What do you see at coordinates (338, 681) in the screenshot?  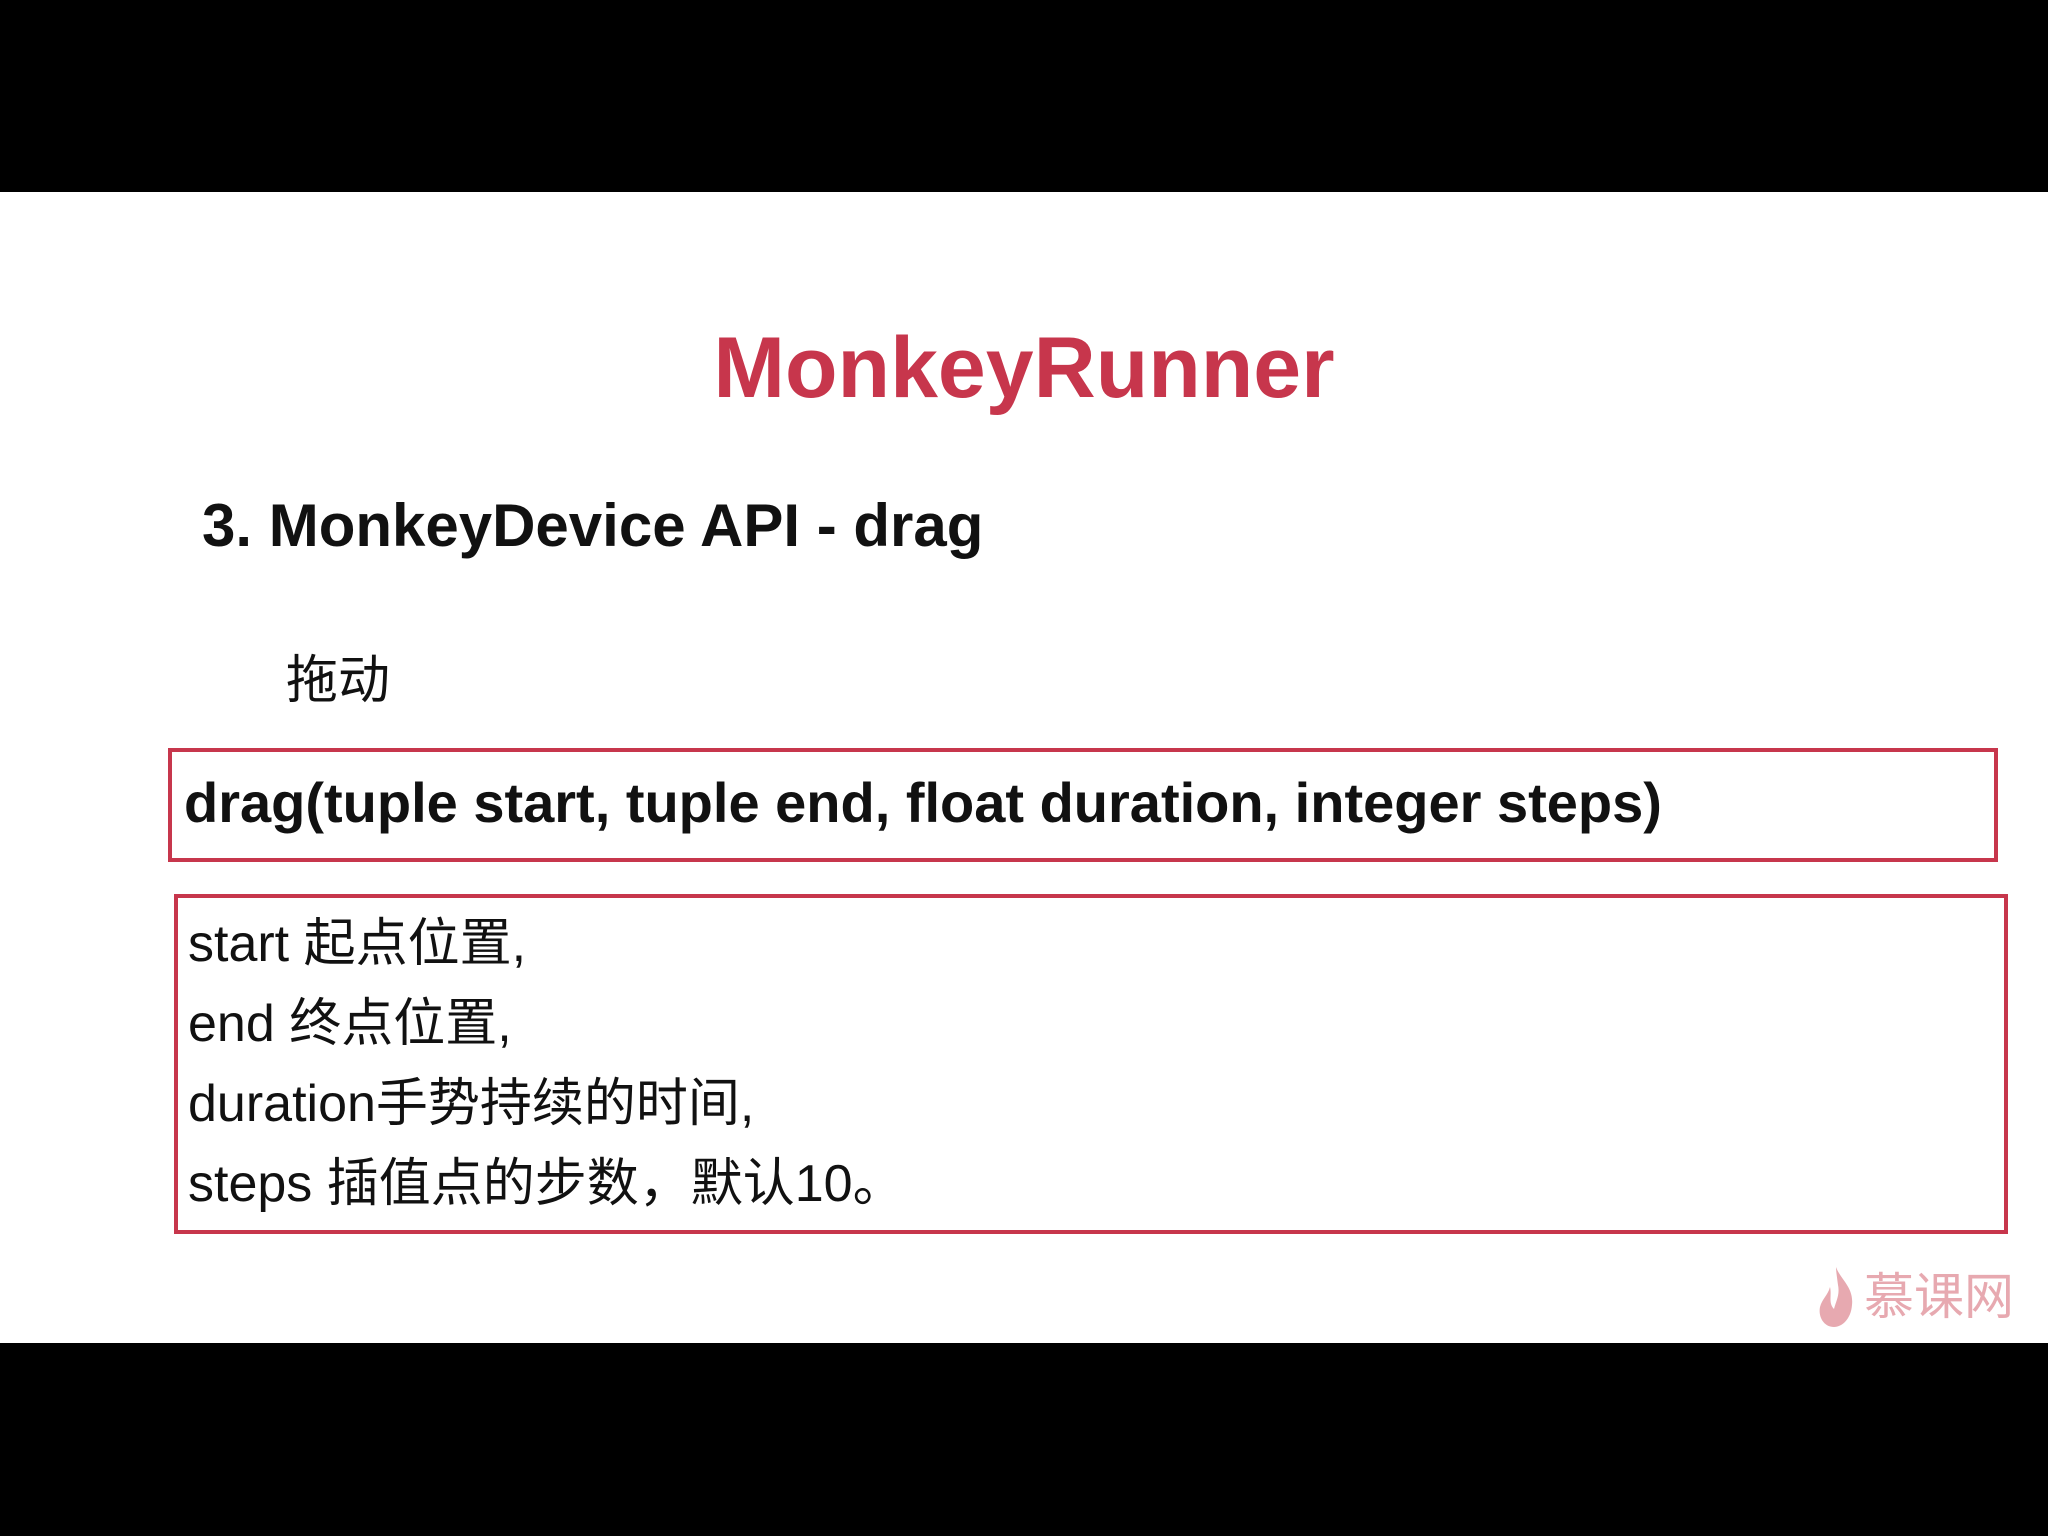 I see `section-label: 拖动` at bounding box center [338, 681].